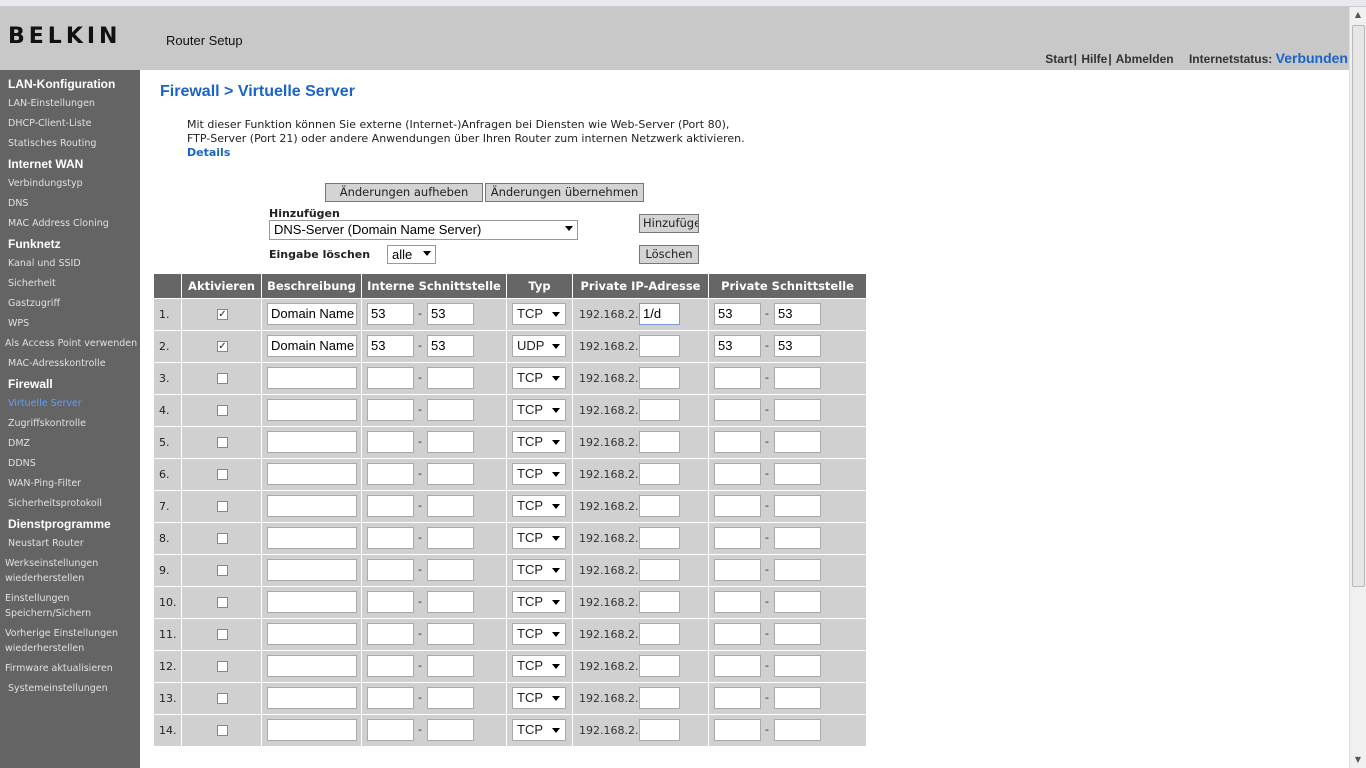 The width and height of the screenshot is (1366, 768). What do you see at coordinates (404, 192) in the screenshot?
I see `revert-changes-button: Änderungen aufheben` at bounding box center [404, 192].